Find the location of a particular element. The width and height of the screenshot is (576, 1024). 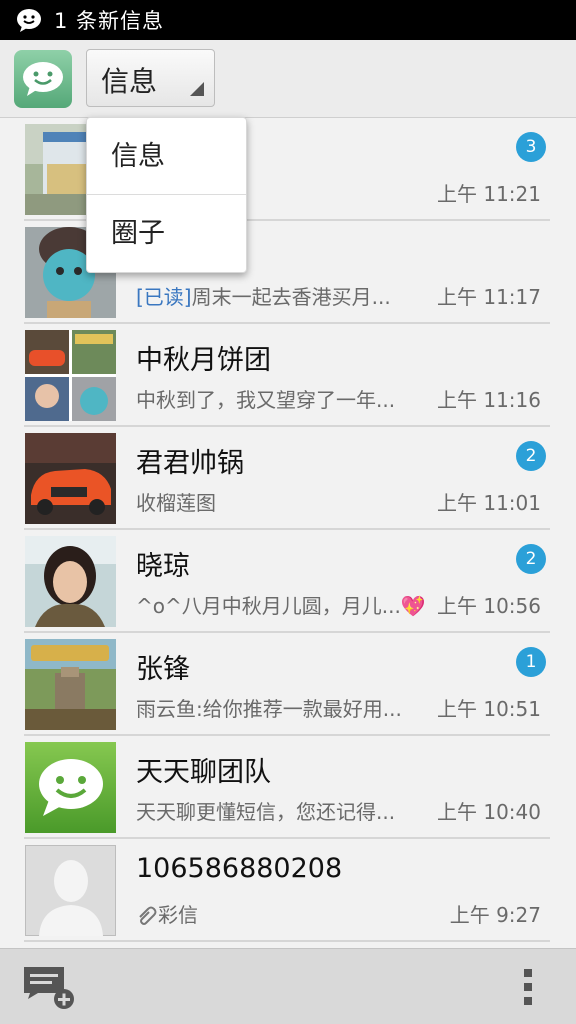

message-time: 上午 10:40 is located at coordinates (489, 812).